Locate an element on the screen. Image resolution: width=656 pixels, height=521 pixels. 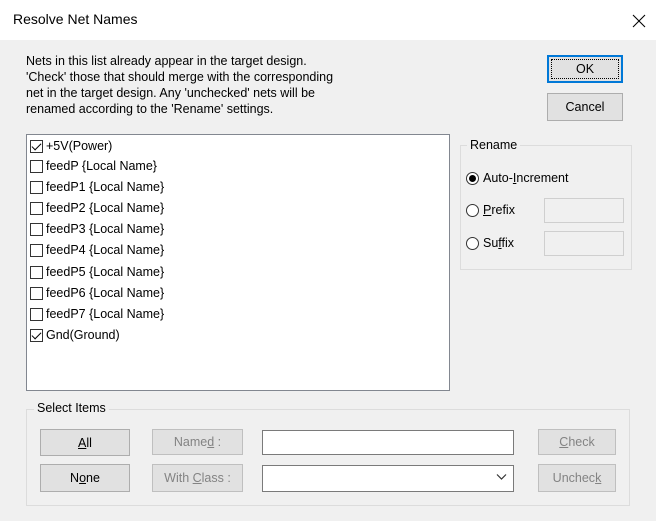
list-item: feedP {Local Name} is located at coordinates (93, 166).